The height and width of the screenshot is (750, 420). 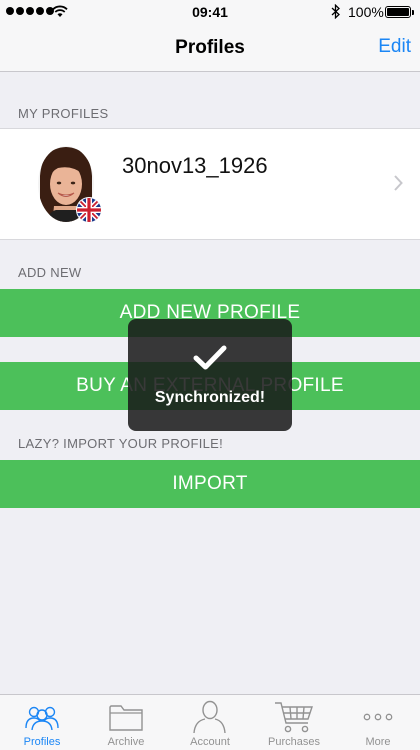 I want to click on uk-flag-icon, so click(x=89, y=210).